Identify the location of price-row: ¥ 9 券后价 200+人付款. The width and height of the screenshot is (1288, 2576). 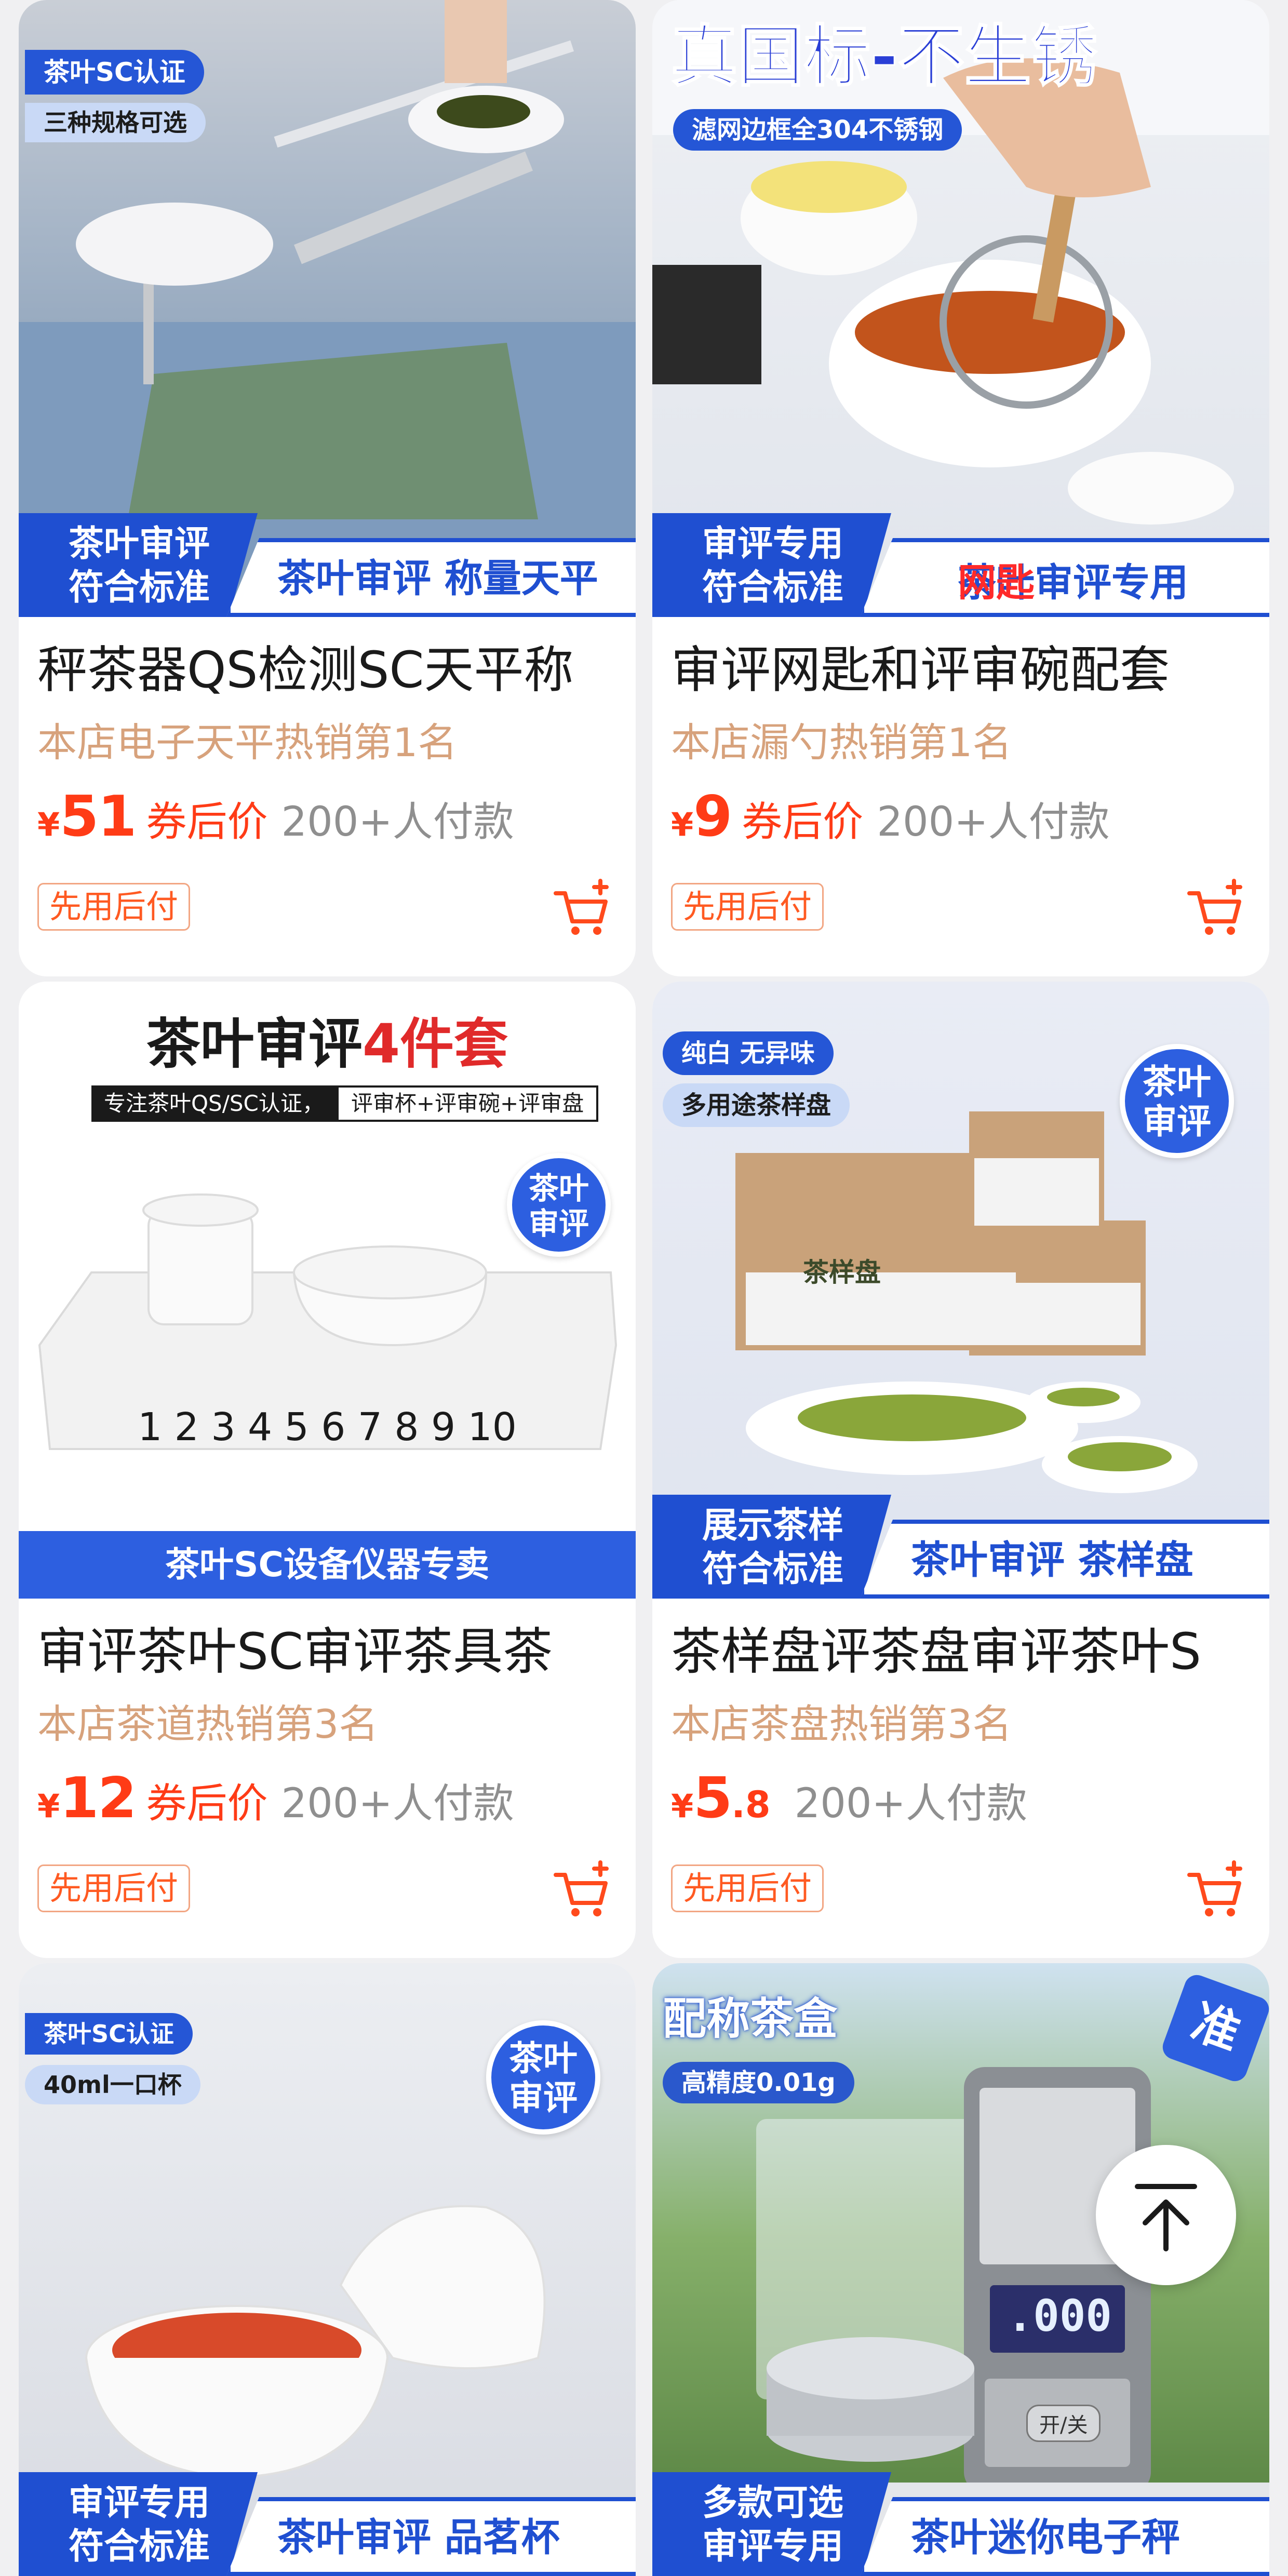
(891, 817).